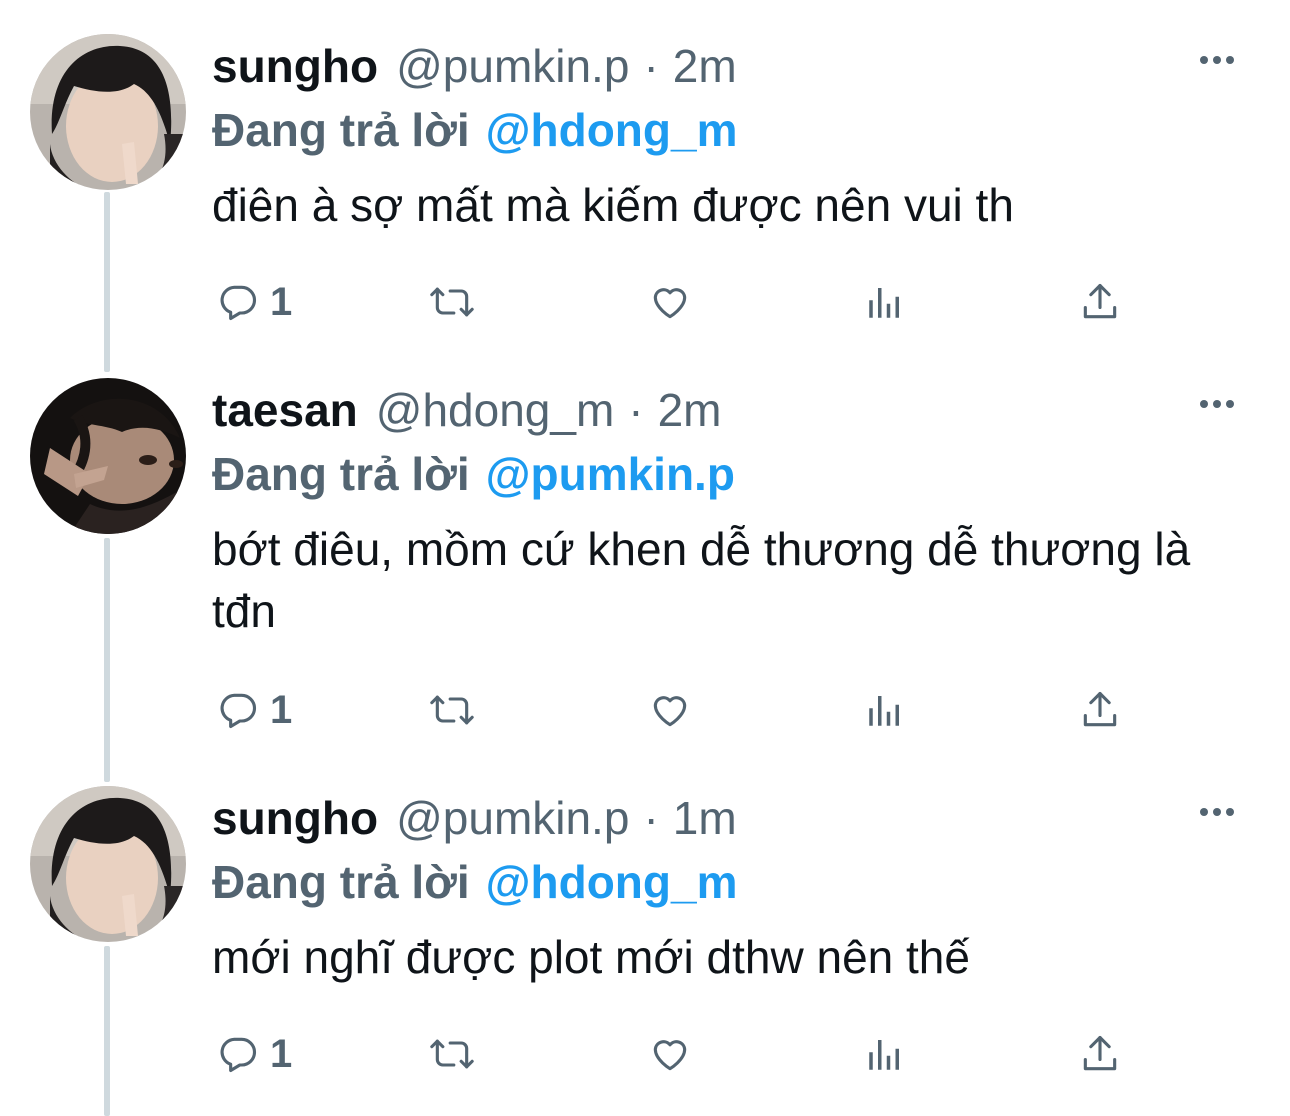  What do you see at coordinates (495, 410) in the screenshot?
I see `user-handle: @hdong_m` at bounding box center [495, 410].